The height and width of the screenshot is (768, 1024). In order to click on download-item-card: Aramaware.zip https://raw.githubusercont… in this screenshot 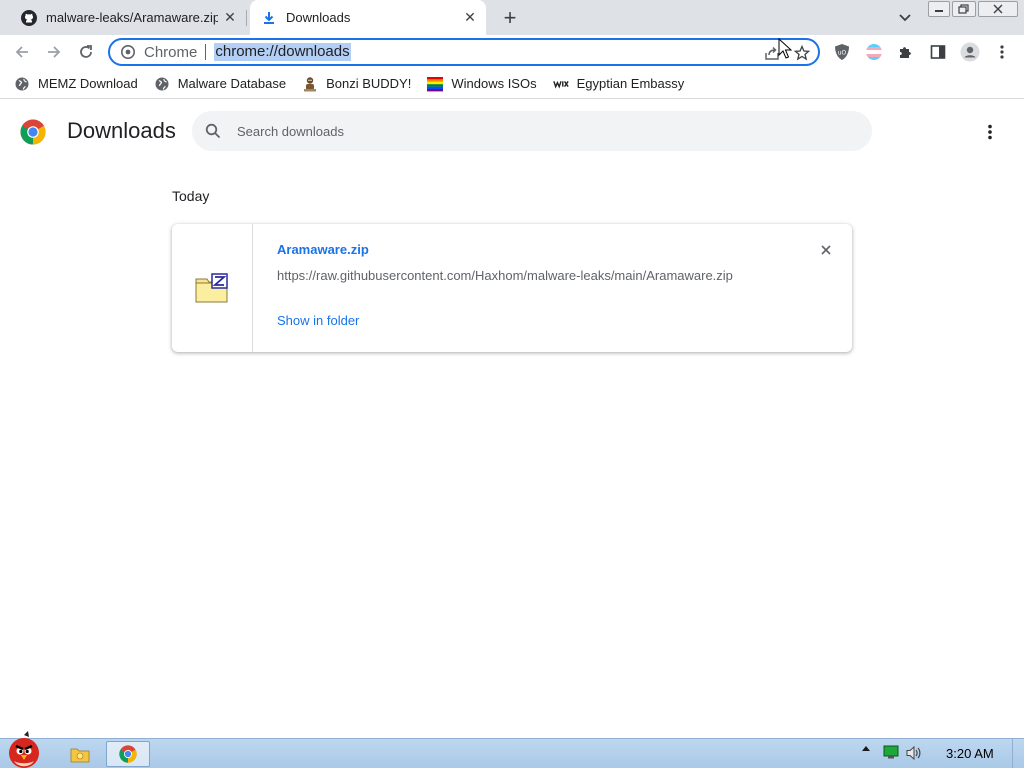, I will do `click(512, 288)`.